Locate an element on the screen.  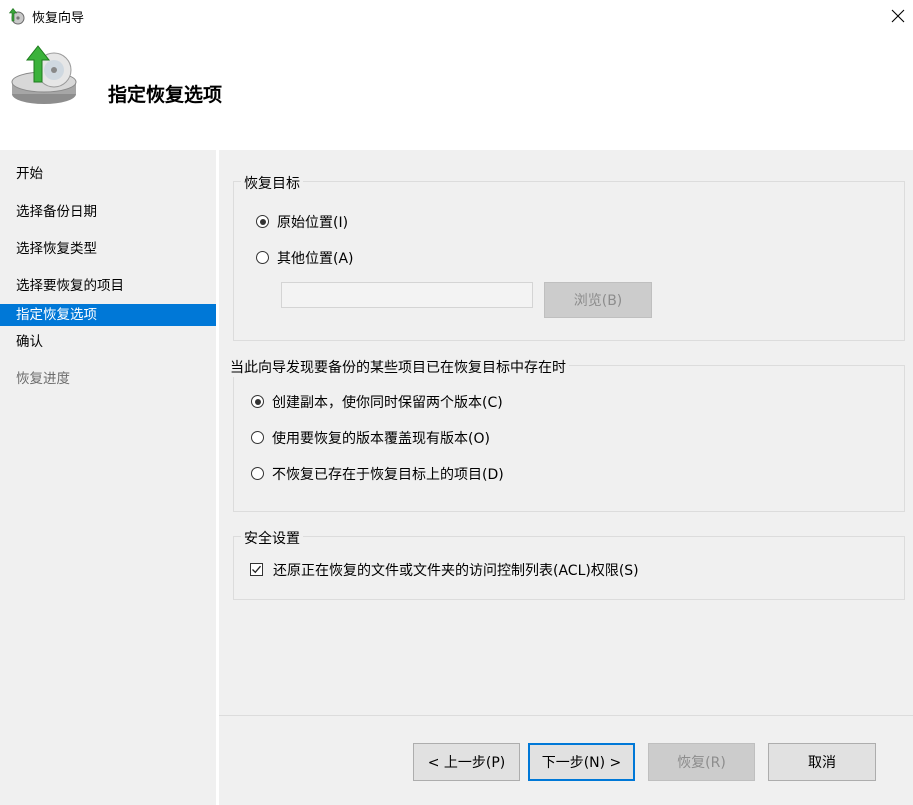
original-location-label: 原始位置(I) is located at coordinates (312, 222).